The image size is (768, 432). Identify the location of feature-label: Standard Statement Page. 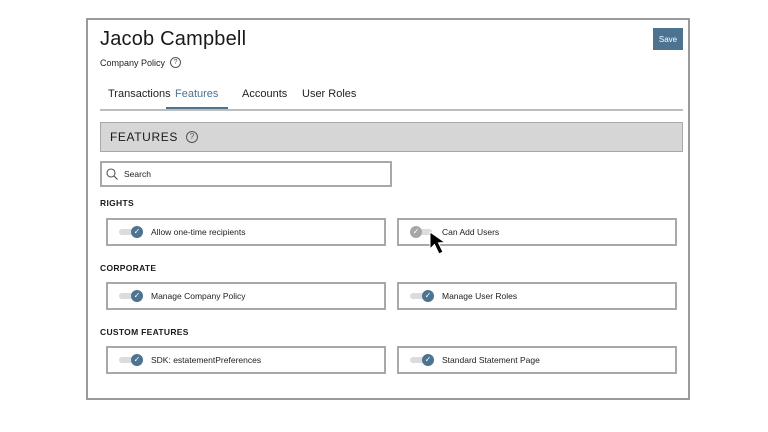
(491, 360).